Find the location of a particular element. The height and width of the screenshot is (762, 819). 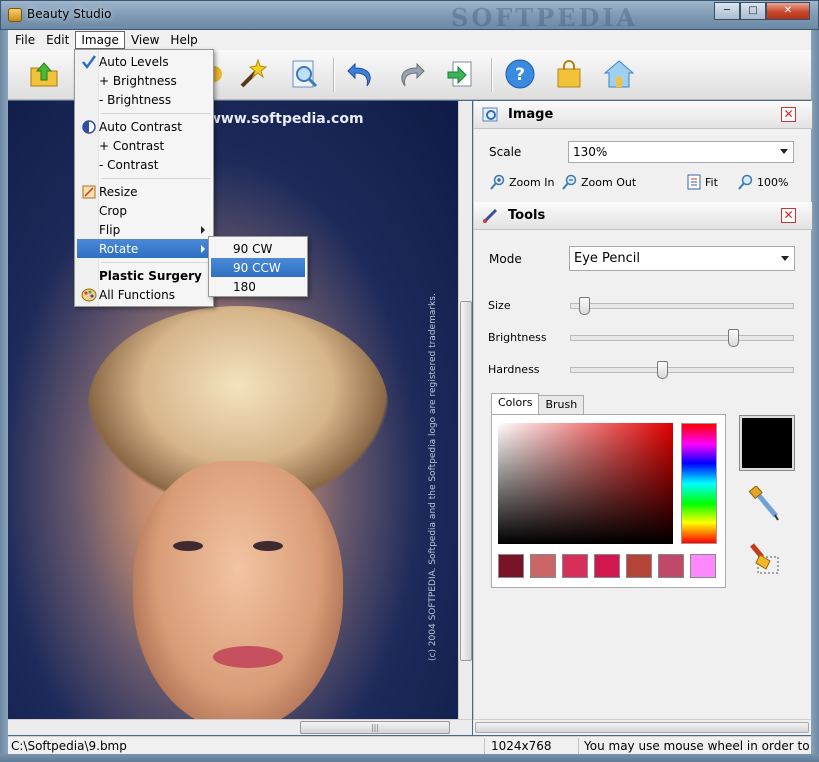

menu-item-auto-levels: Auto Levels is located at coordinates (144, 61).